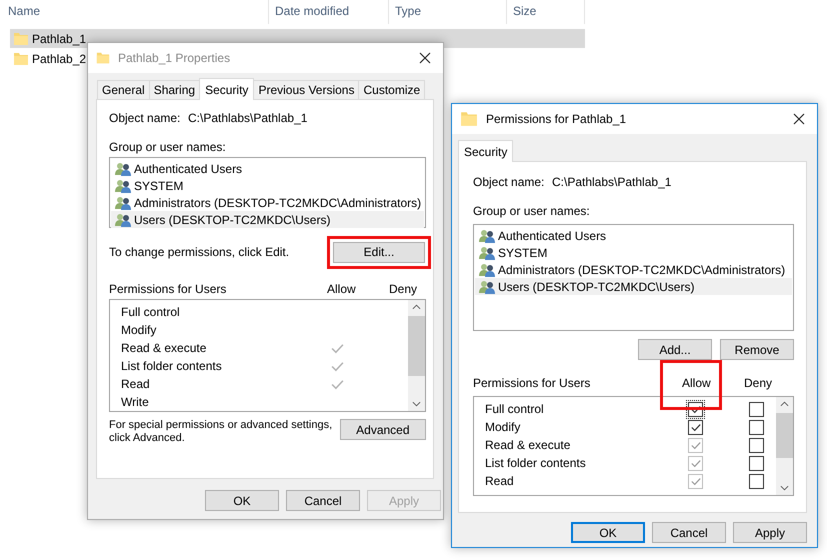  I want to click on permission-name: Write, so click(135, 402).